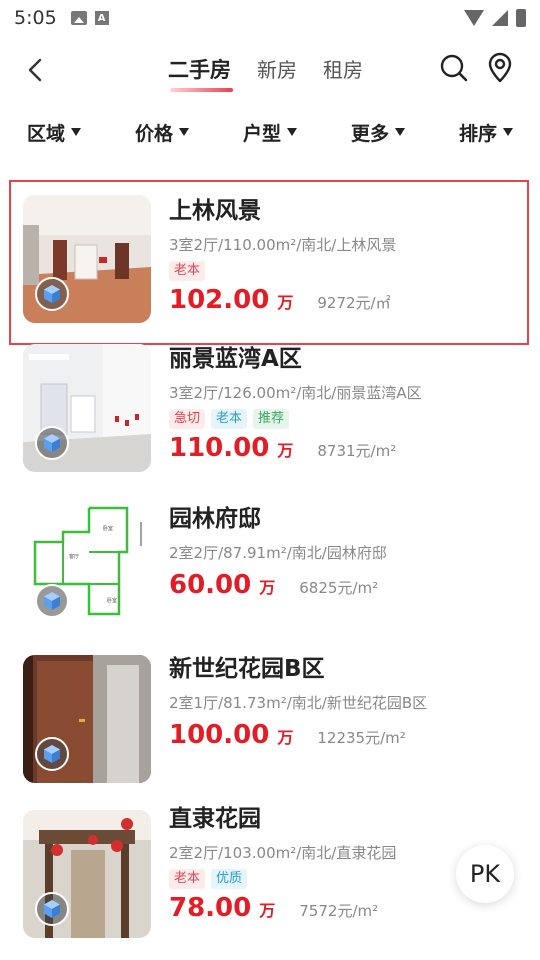 The height and width of the screenshot is (960, 540). What do you see at coordinates (500, 18) in the screenshot?
I see `signal-icon` at bounding box center [500, 18].